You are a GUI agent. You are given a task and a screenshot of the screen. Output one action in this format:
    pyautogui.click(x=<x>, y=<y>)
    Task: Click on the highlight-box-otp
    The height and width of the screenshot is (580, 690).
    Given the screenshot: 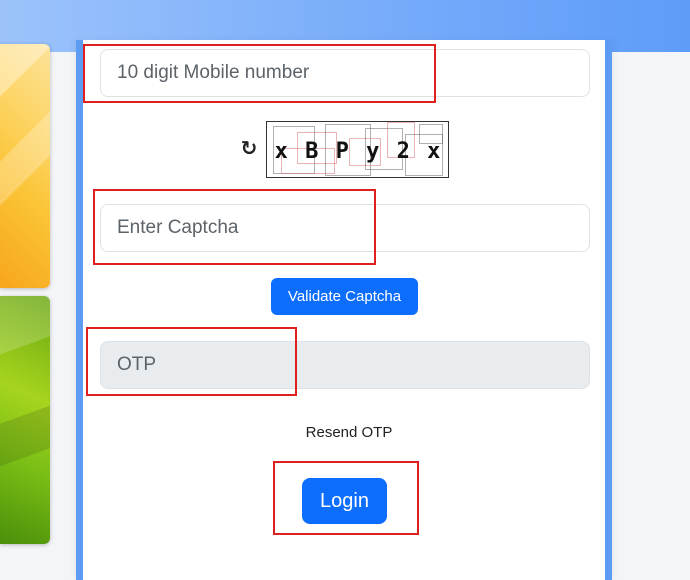 What is the action you would take?
    pyautogui.click(x=191, y=361)
    